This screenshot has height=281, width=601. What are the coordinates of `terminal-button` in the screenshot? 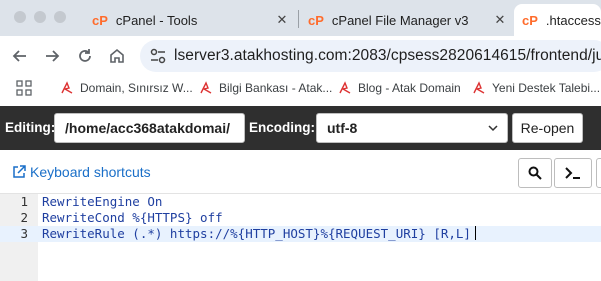 It's located at (573, 173).